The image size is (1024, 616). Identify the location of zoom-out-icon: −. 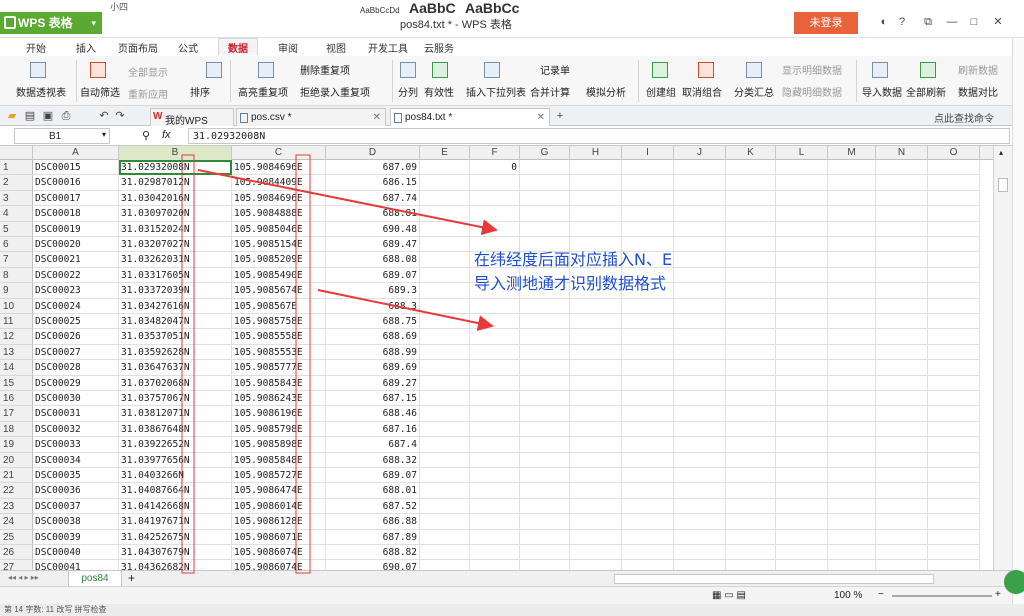
(881, 594).